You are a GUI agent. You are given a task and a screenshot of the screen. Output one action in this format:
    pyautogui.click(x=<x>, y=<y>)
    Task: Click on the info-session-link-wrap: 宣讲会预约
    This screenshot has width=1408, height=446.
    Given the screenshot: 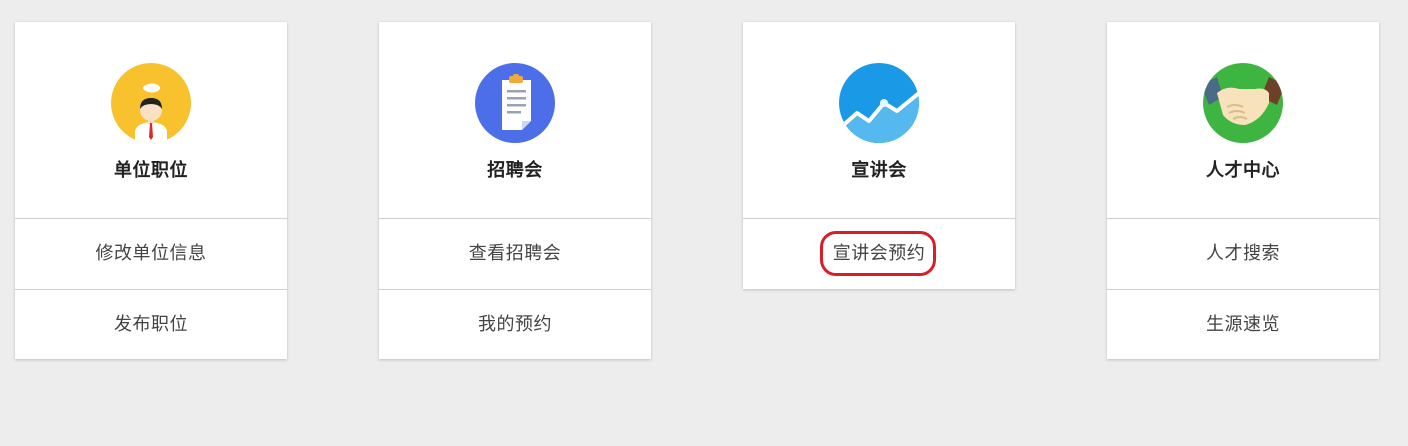 What is the action you would take?
    pyautogui.click(x=879, y=254)
    